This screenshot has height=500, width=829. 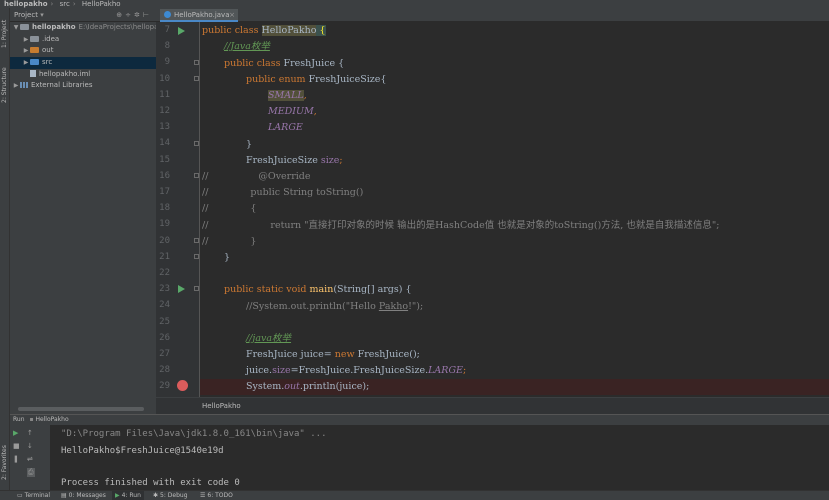 I want to click on line-number: 19, so click(x=164, y=224).